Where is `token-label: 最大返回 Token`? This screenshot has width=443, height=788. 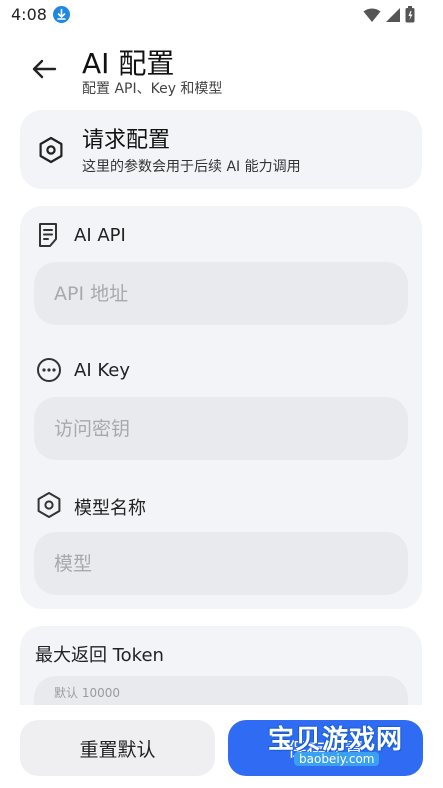 token-label: 最大返回 Token is located at coordinates (99, 655).